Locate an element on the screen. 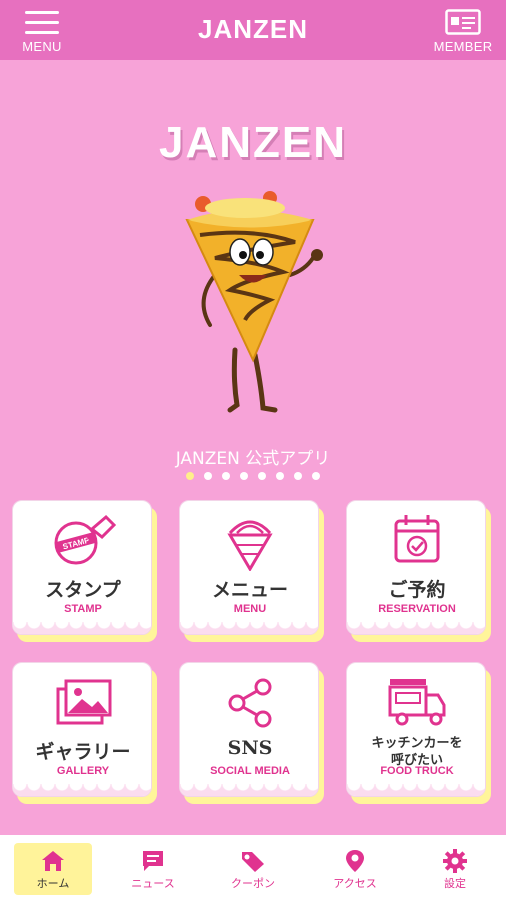 Image resolution: width=506 pixels, height=900 pixels. tile-menu: メニュー MENU is located at coordinates (251, 571).